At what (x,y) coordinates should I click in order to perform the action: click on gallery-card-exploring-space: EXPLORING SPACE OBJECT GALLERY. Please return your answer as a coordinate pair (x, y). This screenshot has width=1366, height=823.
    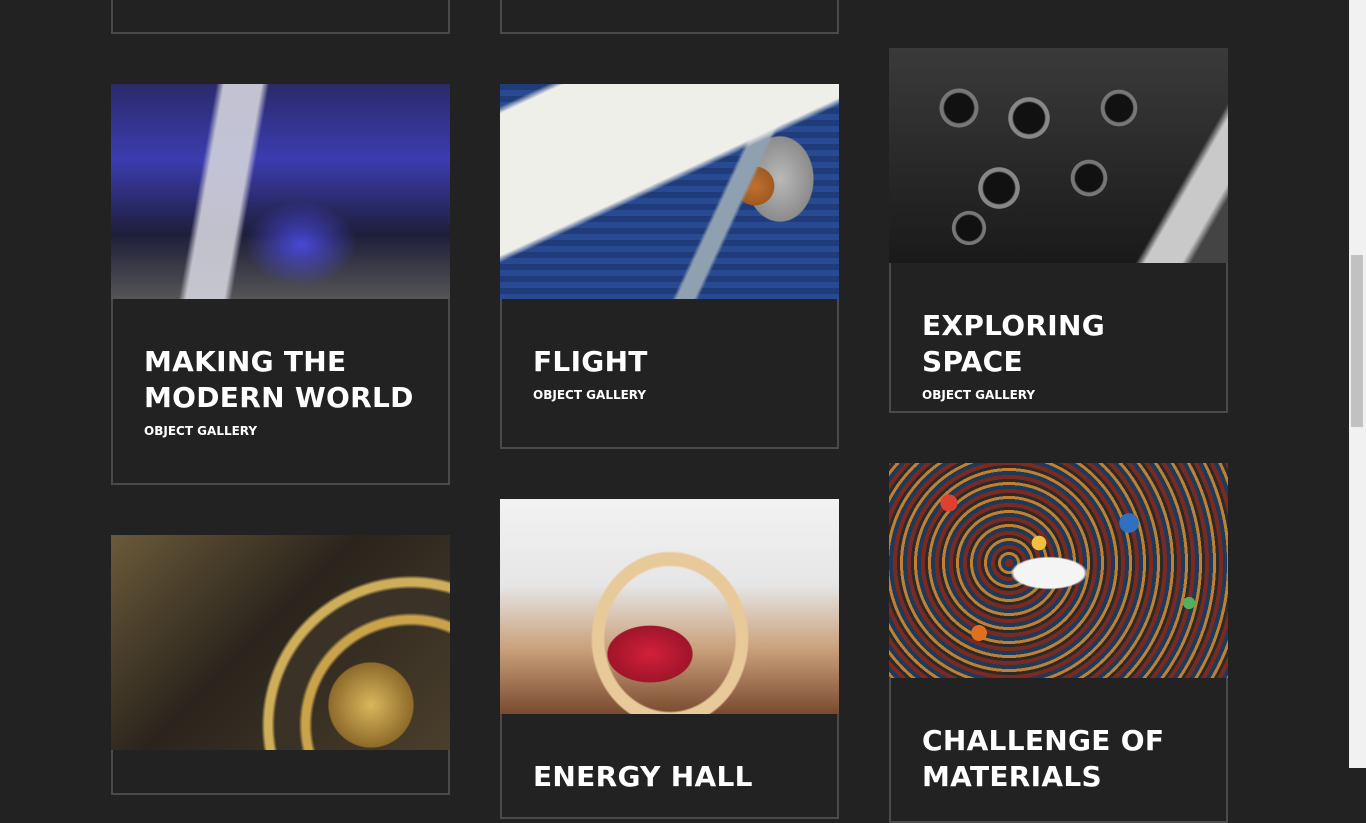
    Looking at the image, I should click on (1058, 230).